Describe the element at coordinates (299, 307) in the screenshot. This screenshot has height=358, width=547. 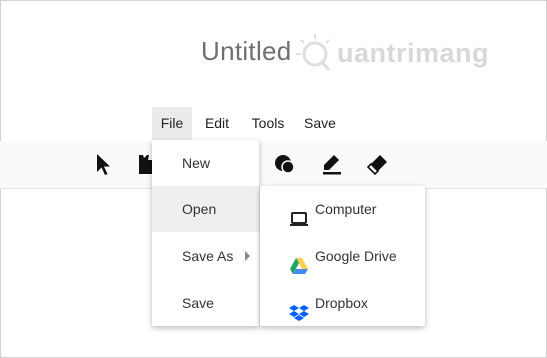
I see `dropbox-icon` at that location.